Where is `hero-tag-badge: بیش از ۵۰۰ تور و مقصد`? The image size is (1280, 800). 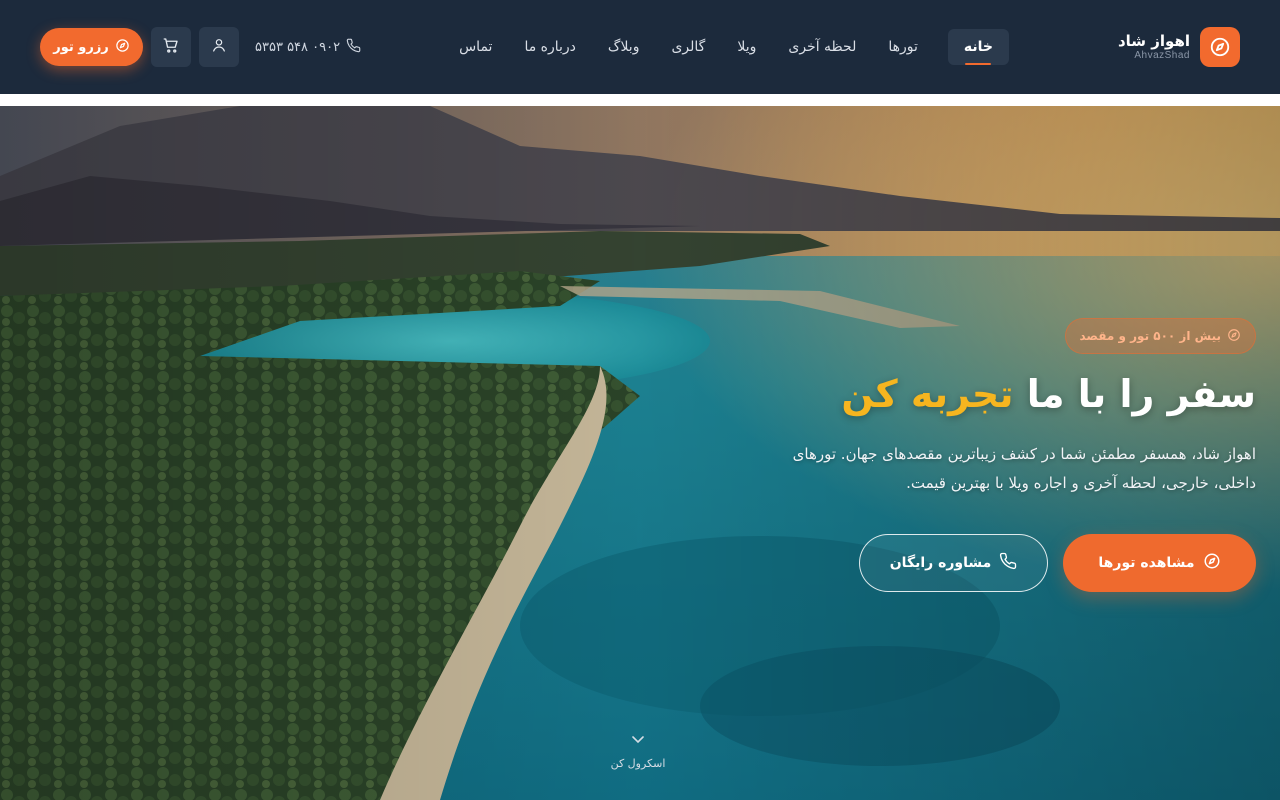
hero-tag-badge: بیش از ۵۰۰ تور و مقصد is located at coordinates (1160, 336).